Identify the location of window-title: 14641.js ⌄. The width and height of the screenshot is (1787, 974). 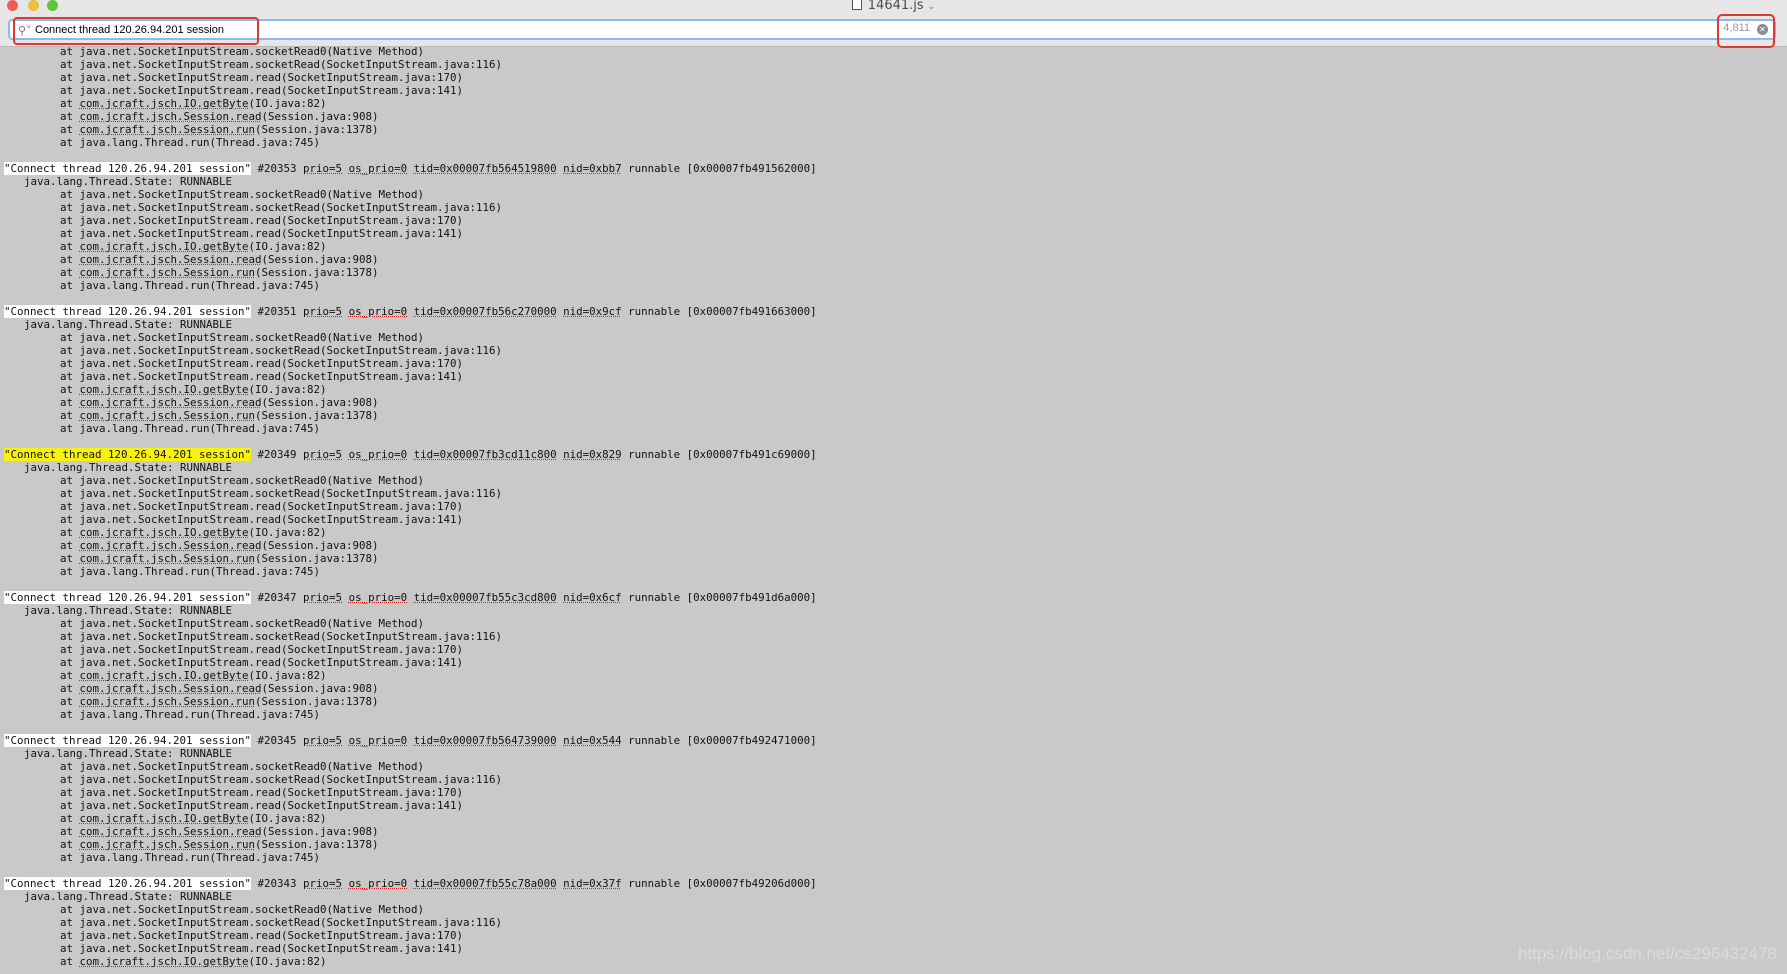
(893, 6).